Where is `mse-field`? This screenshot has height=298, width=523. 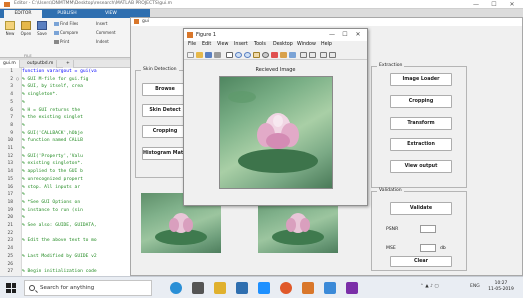
mse-field is located at coordinates (428, 248).